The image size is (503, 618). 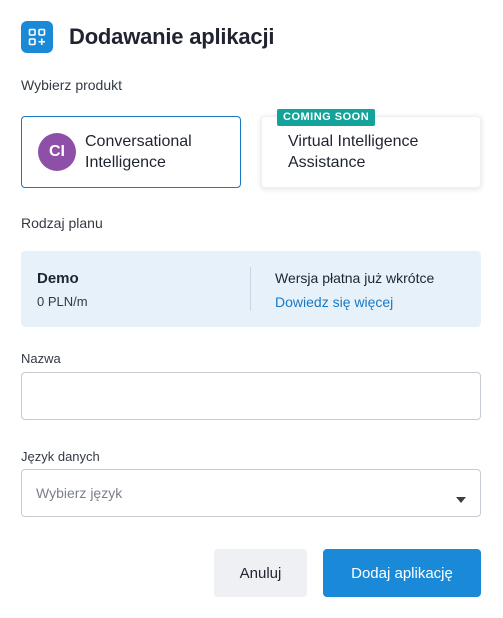 I want to click on name-input, so click(x=251, y=396).